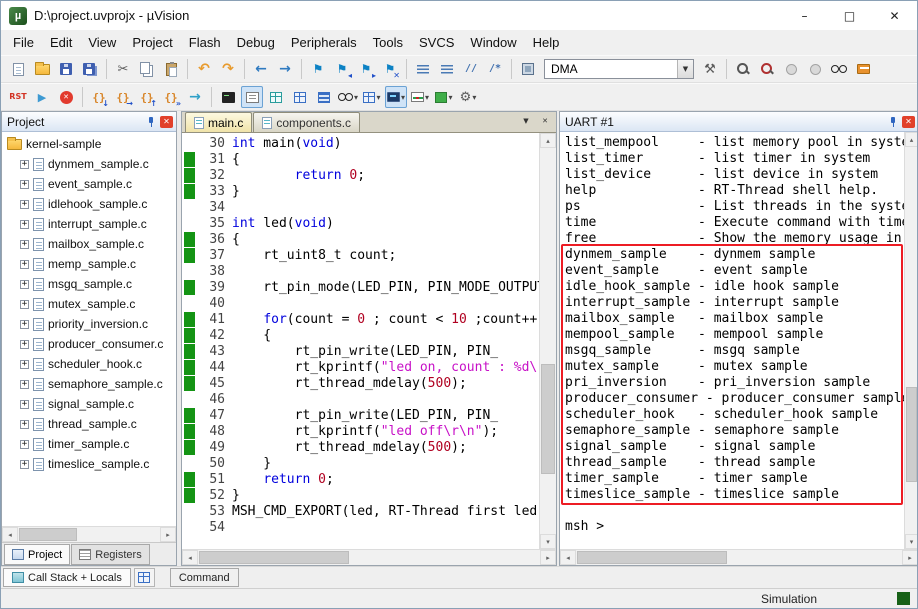 The width and height of the screenshot is (918, 609). What do you see at coordinates (89, 444) in the screenshot?
I see `tree-item-timer-sample: + timer_sample.c` at bounding box center [89, 444].